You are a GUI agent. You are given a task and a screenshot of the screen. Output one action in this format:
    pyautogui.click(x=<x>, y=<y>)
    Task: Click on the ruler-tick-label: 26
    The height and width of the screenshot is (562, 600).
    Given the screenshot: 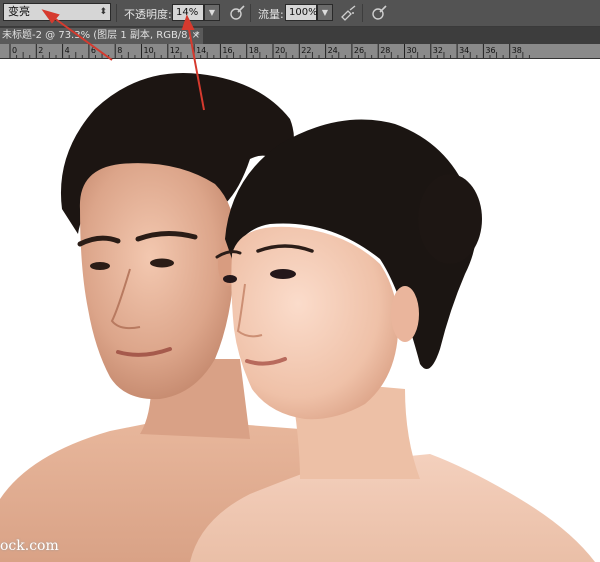 What is the action you would take?
    pyautogui.click(x=359, y=50)
    